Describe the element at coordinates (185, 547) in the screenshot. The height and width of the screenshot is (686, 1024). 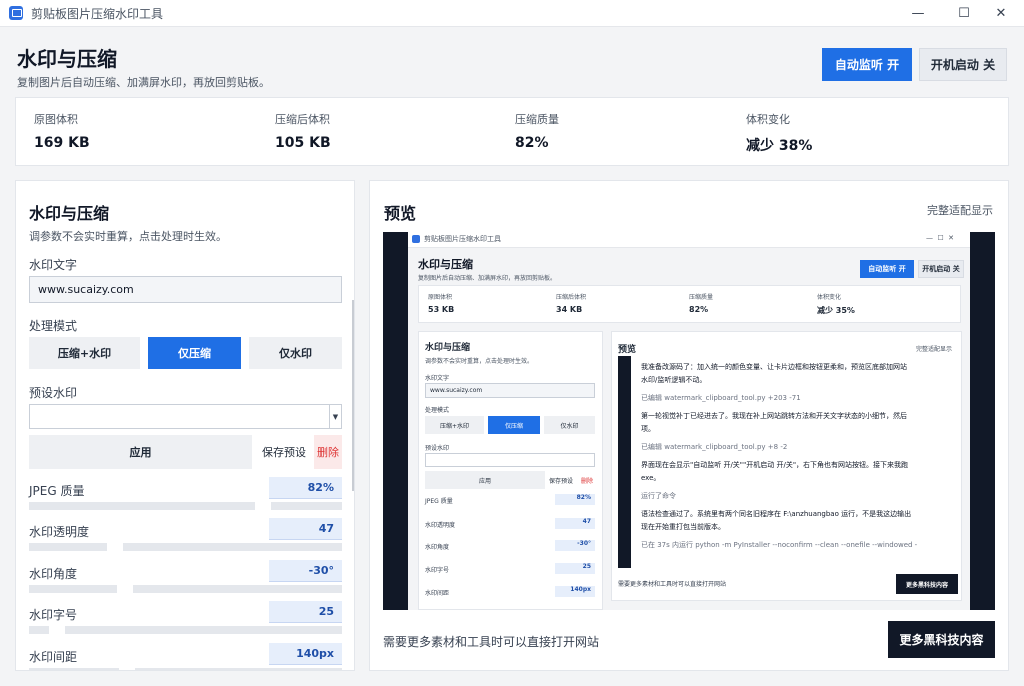
I see `opacity-slider` at that location.